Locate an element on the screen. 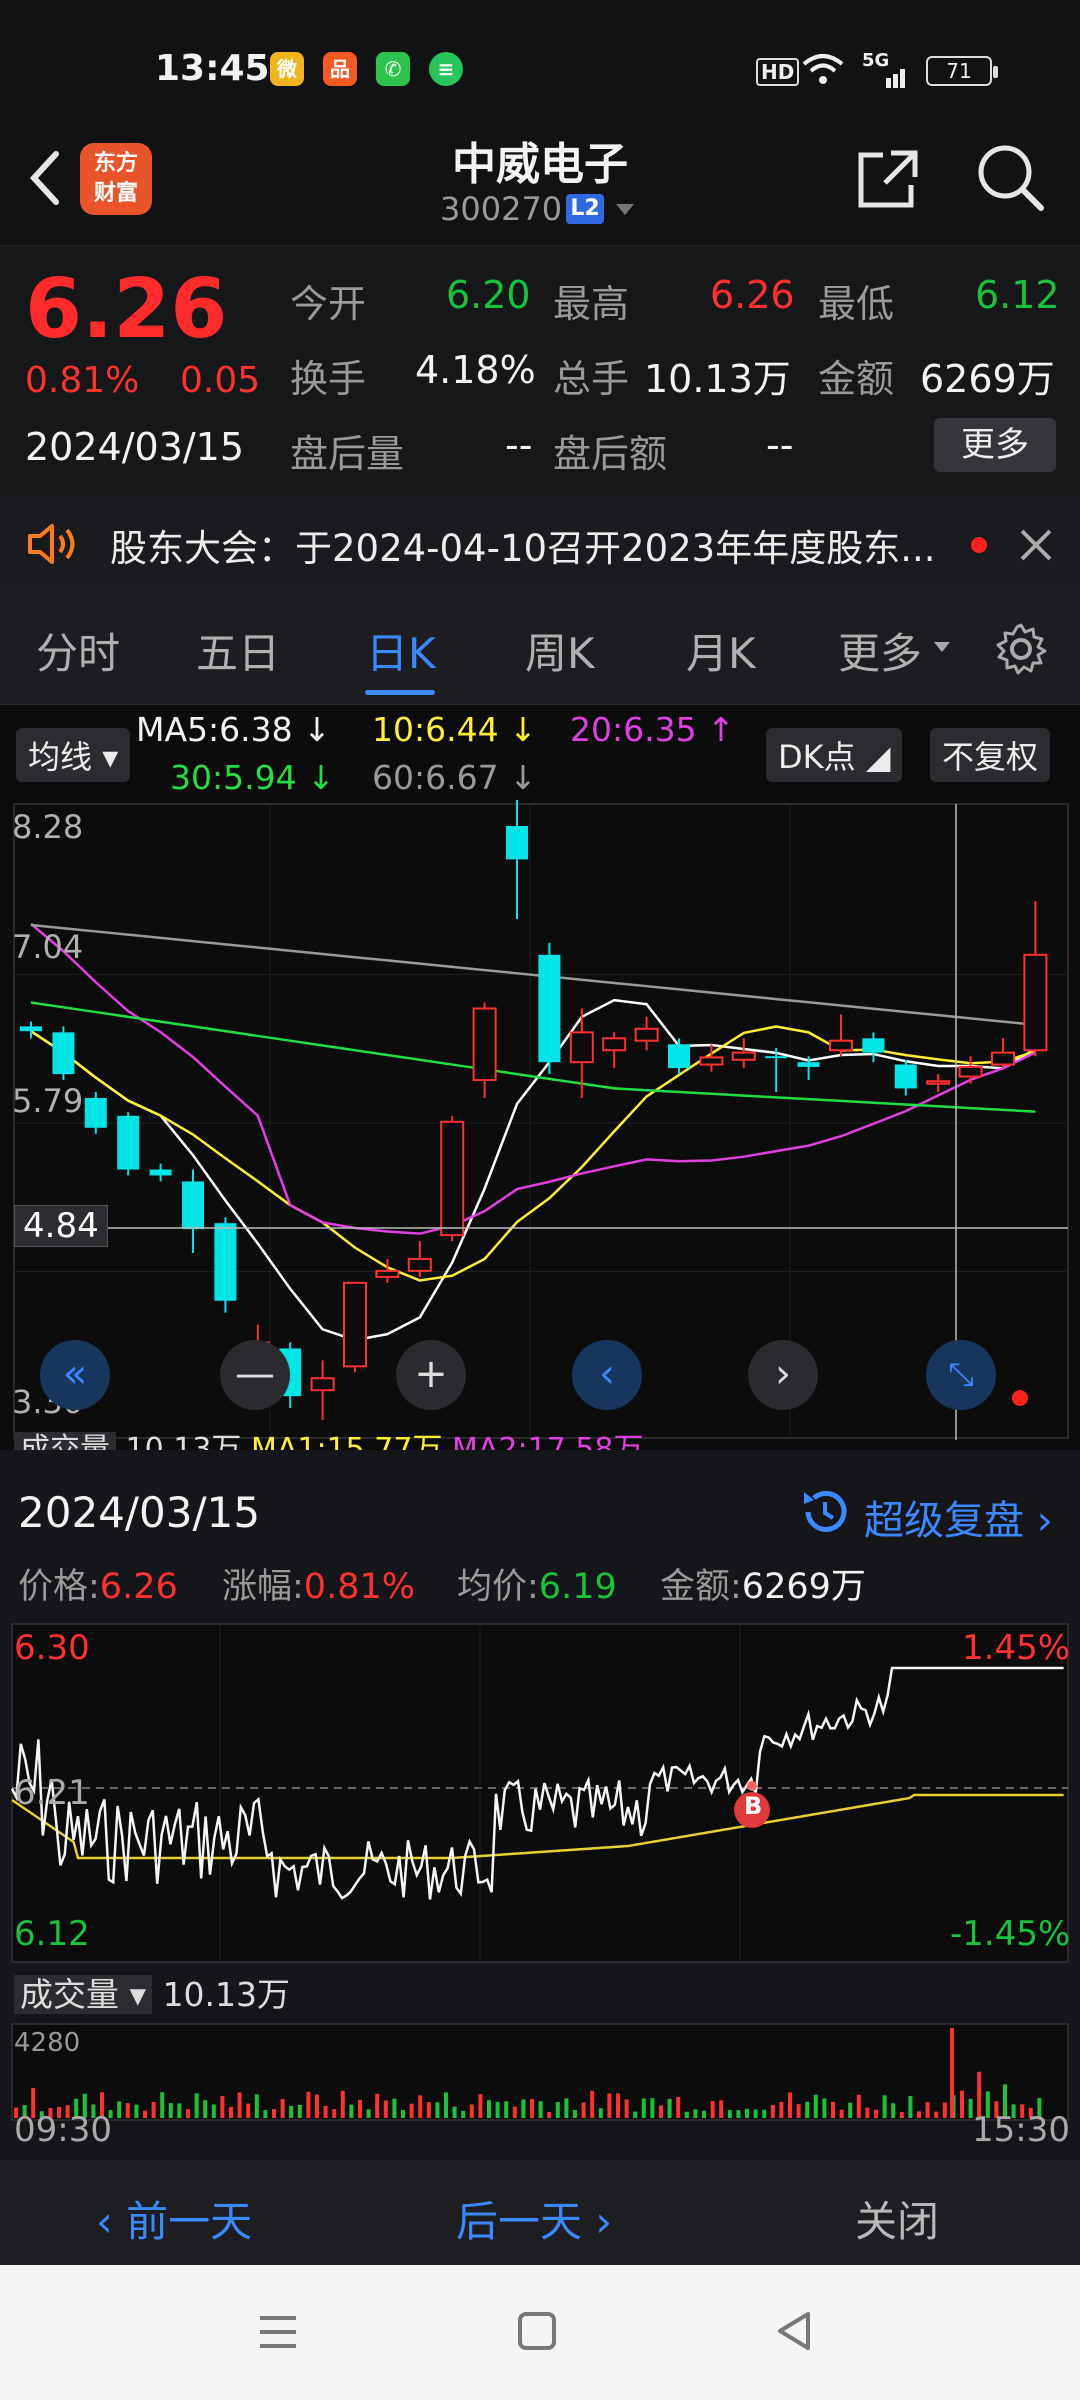 Image resolution: width=1080 pixels, height=2400 pixels. amount-label: 金额 is located at coordinates (856, 379).